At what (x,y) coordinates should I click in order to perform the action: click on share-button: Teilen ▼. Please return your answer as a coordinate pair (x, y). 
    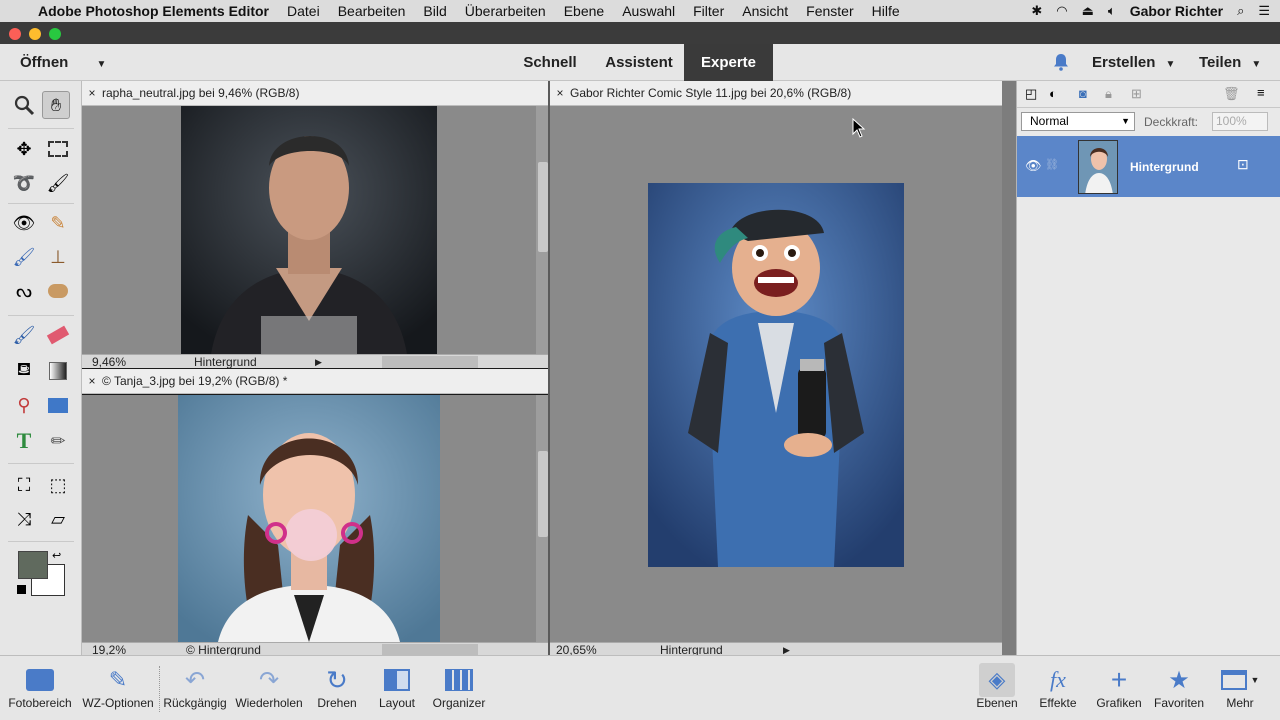
    Looking at the image, I should click on (1230, 63).